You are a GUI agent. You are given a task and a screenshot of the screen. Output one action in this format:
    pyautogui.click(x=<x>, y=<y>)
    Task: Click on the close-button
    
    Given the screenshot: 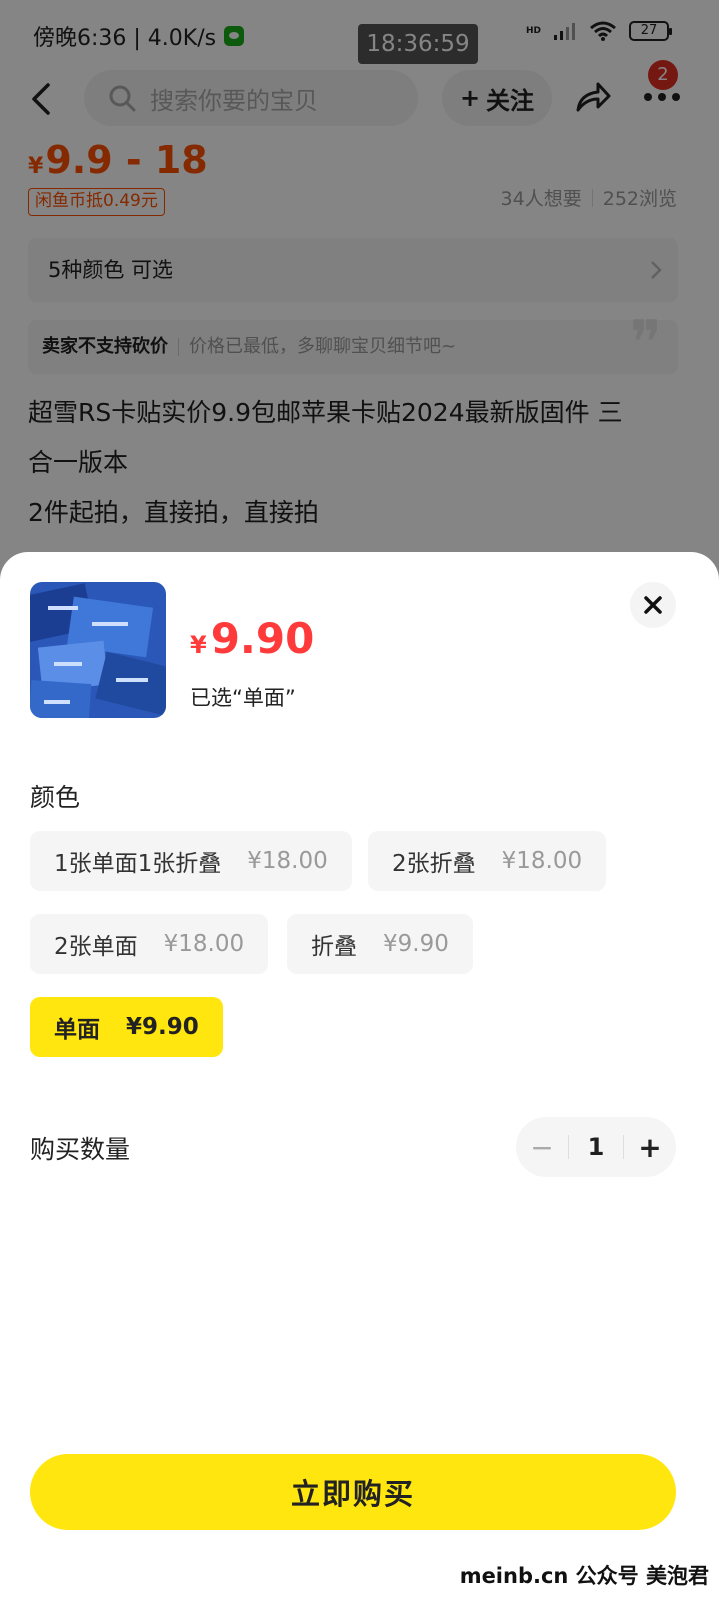 What is the action you would take?
    pyautogui.click(x=653, y=605)
    